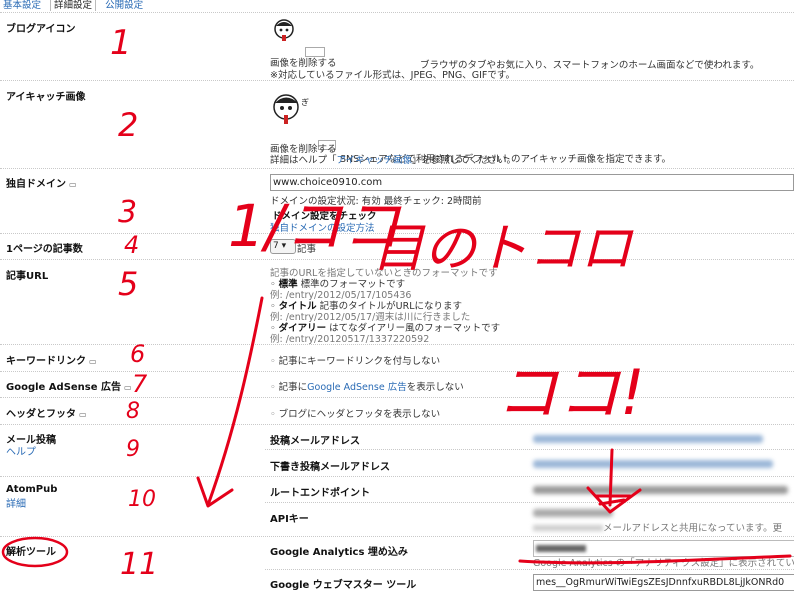  What do you see at coordinates (16, 502) in the screenshot?
I see `atompub-detail-link: 詳細` at bounding box center [16, 502].